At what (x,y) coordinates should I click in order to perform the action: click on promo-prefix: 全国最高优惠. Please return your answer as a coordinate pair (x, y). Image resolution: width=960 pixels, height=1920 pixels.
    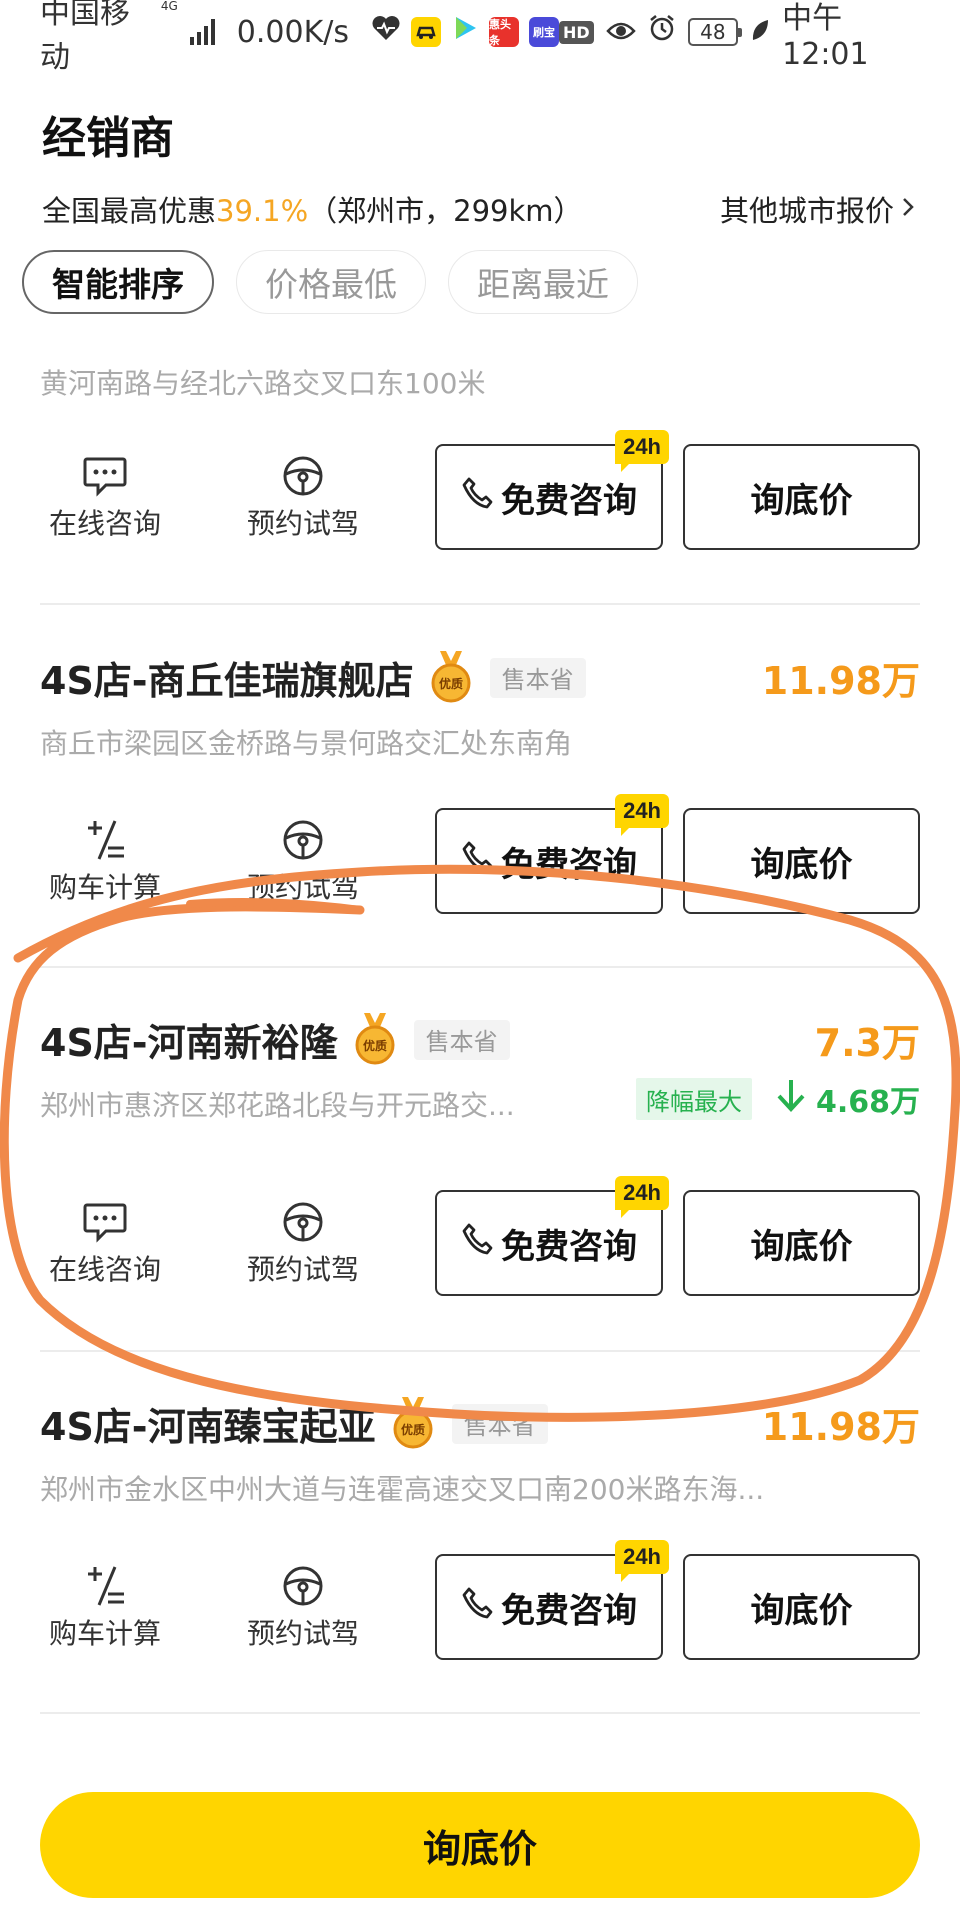
    Looking at the image, I should click on (129, 211).